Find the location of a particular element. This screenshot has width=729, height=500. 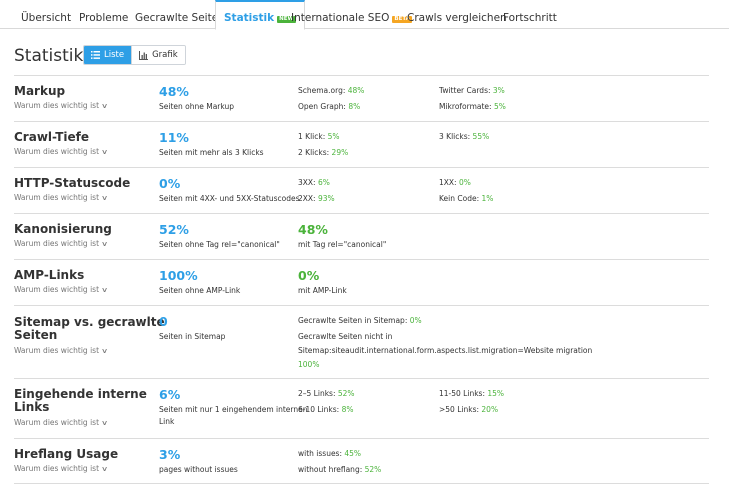

main-description: pages without issues is located at coordinates (198, 469).